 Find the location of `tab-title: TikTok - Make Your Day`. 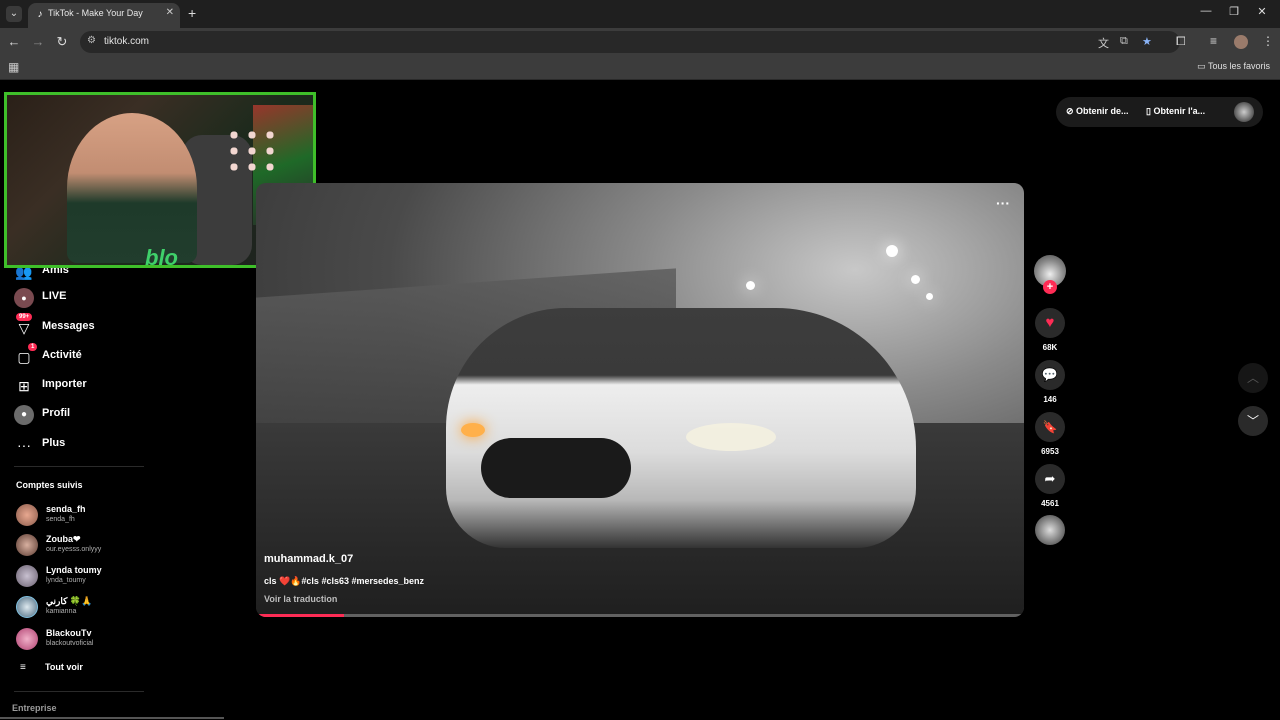

tab-title: TikTok - Make Your Day is located at coordinates (95, 13).